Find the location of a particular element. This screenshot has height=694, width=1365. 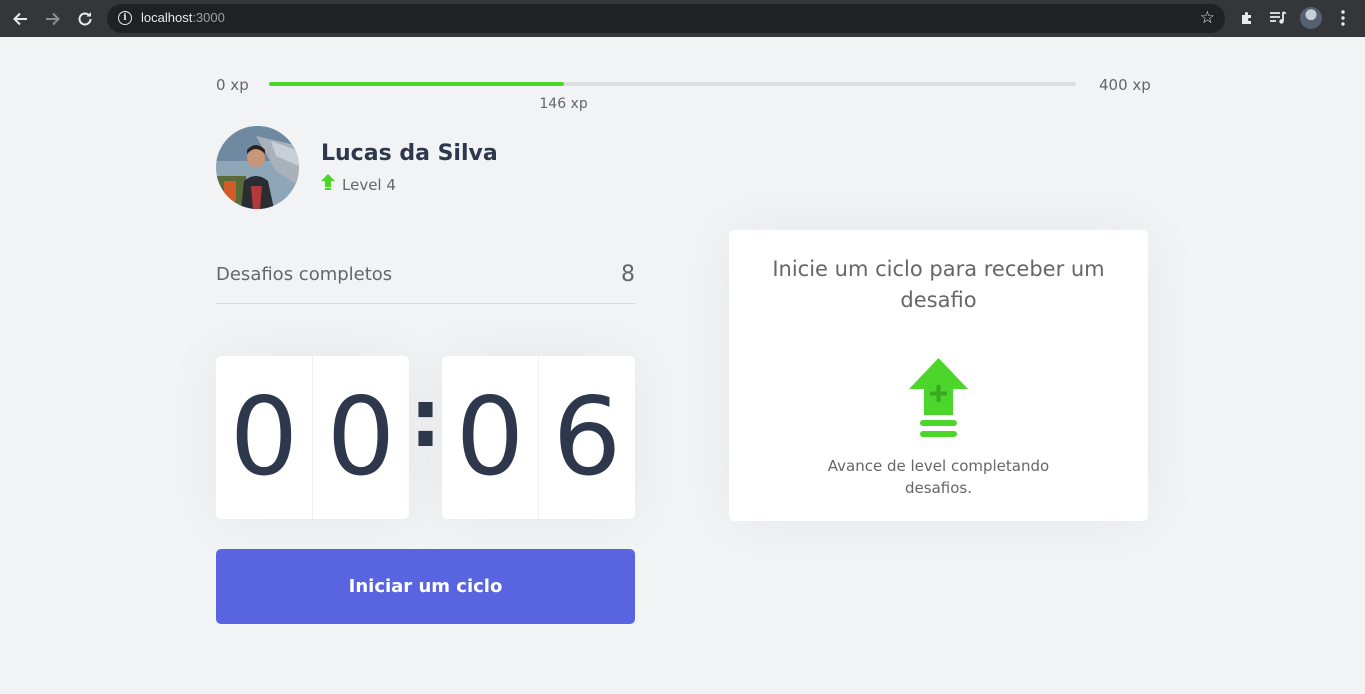

xp-min-label: 0 xp is located at coordinates (232, 85).